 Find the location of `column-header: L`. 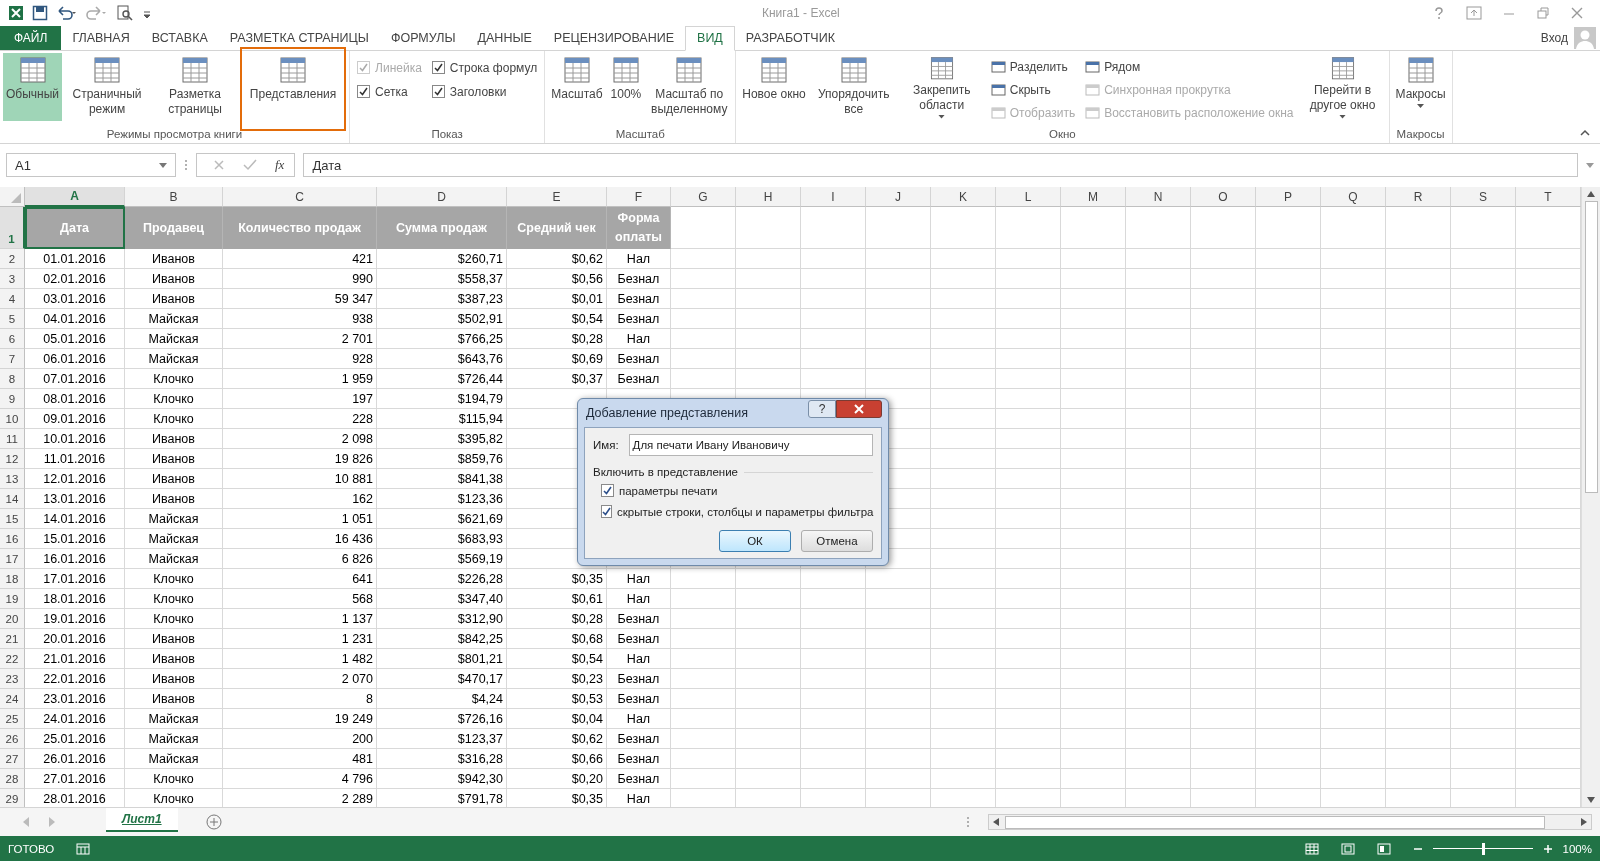

column-header: L is located at coordinates (1028, 197).